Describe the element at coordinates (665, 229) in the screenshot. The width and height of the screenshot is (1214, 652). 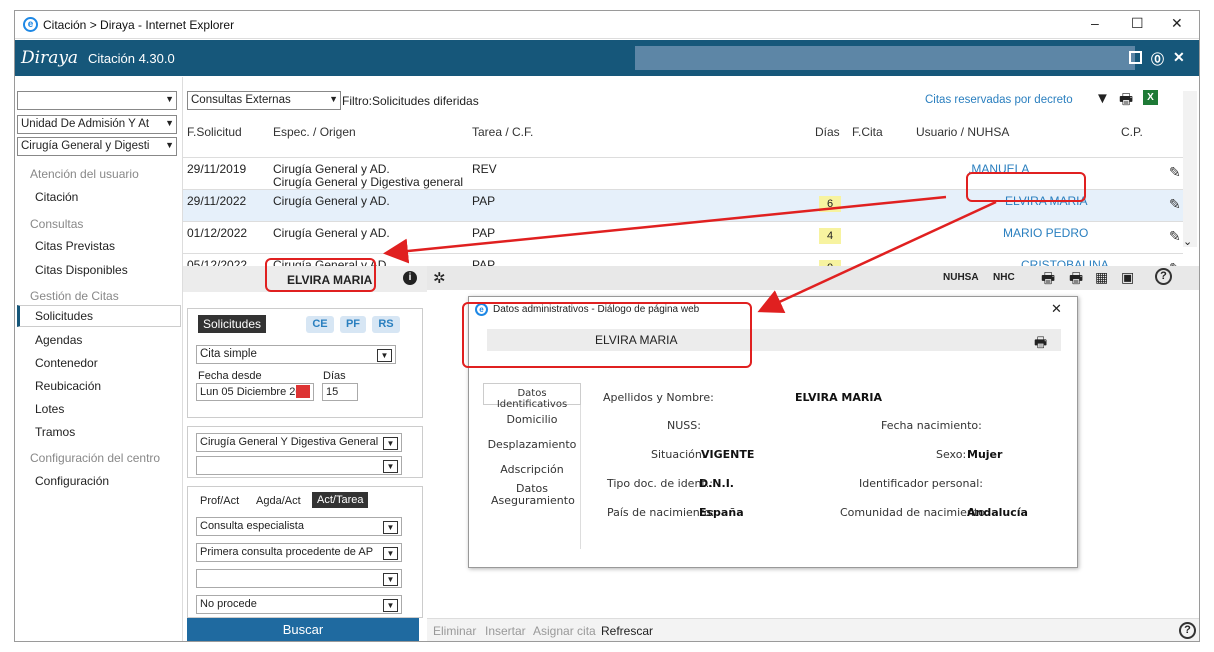
I see `annotation-arrow-to-name` at that location.